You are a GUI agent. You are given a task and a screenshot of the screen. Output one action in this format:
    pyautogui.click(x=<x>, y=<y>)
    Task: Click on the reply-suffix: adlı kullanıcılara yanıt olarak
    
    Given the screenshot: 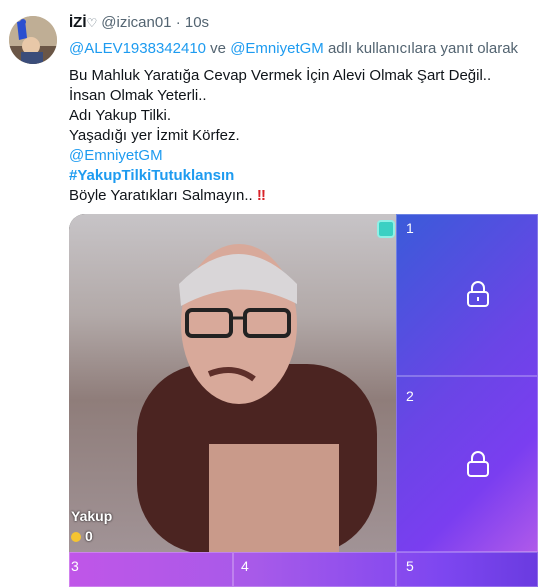 What is the action you would take?
    pyautogui.click(x=421, y=48)
    